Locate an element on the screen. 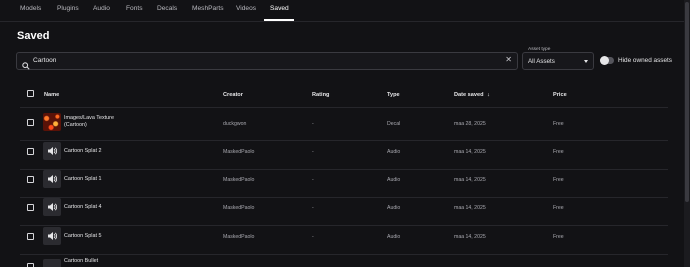 This screenshot has height=267, width=690. tab-plugins: Plugins is located at coordinates (68, 8).